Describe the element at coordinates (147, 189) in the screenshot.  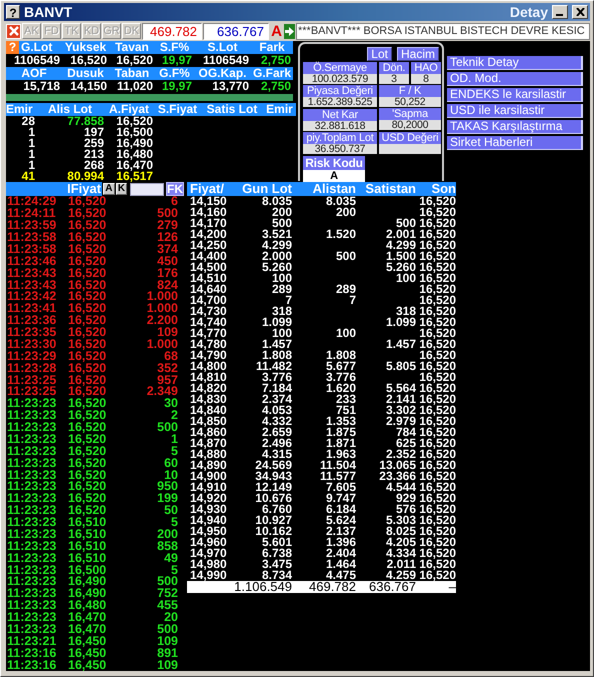
I see `input-field` at that location.